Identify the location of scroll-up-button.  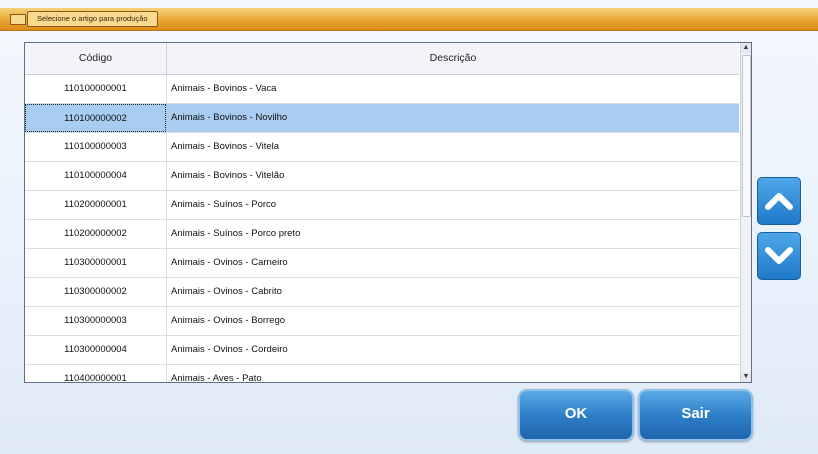
(779, 201).